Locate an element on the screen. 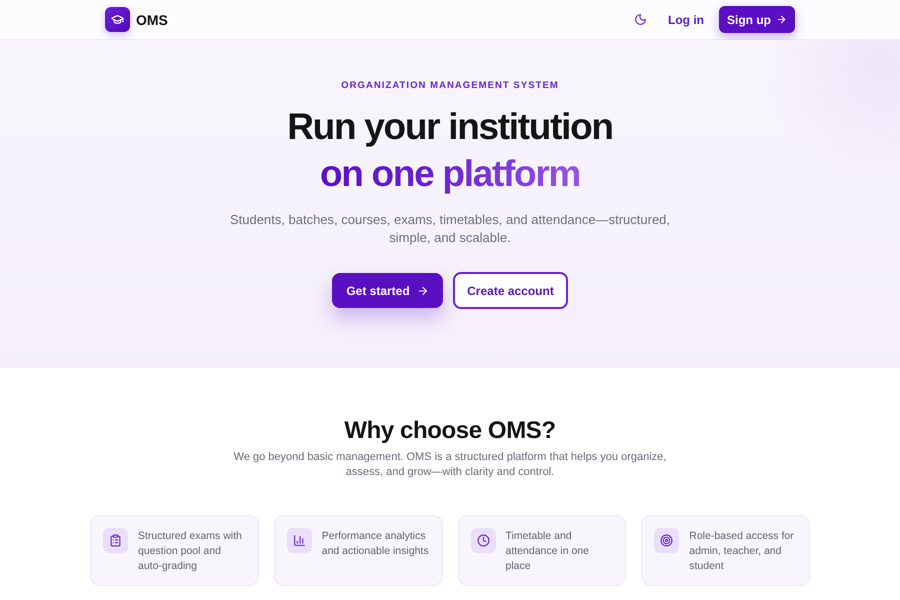 This screenshot has width=900, height=600. feature-text: Timetable and attendance in one place is located at coordinates (548, 551).